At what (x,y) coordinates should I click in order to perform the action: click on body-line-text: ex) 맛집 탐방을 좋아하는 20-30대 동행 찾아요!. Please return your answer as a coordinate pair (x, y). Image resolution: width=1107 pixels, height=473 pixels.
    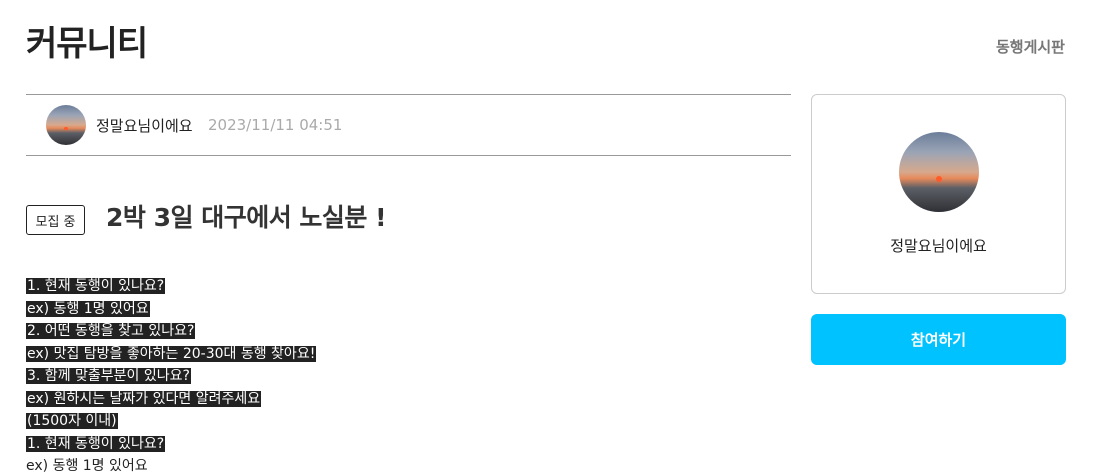
    Looking at the image, I should click on (171, 353).